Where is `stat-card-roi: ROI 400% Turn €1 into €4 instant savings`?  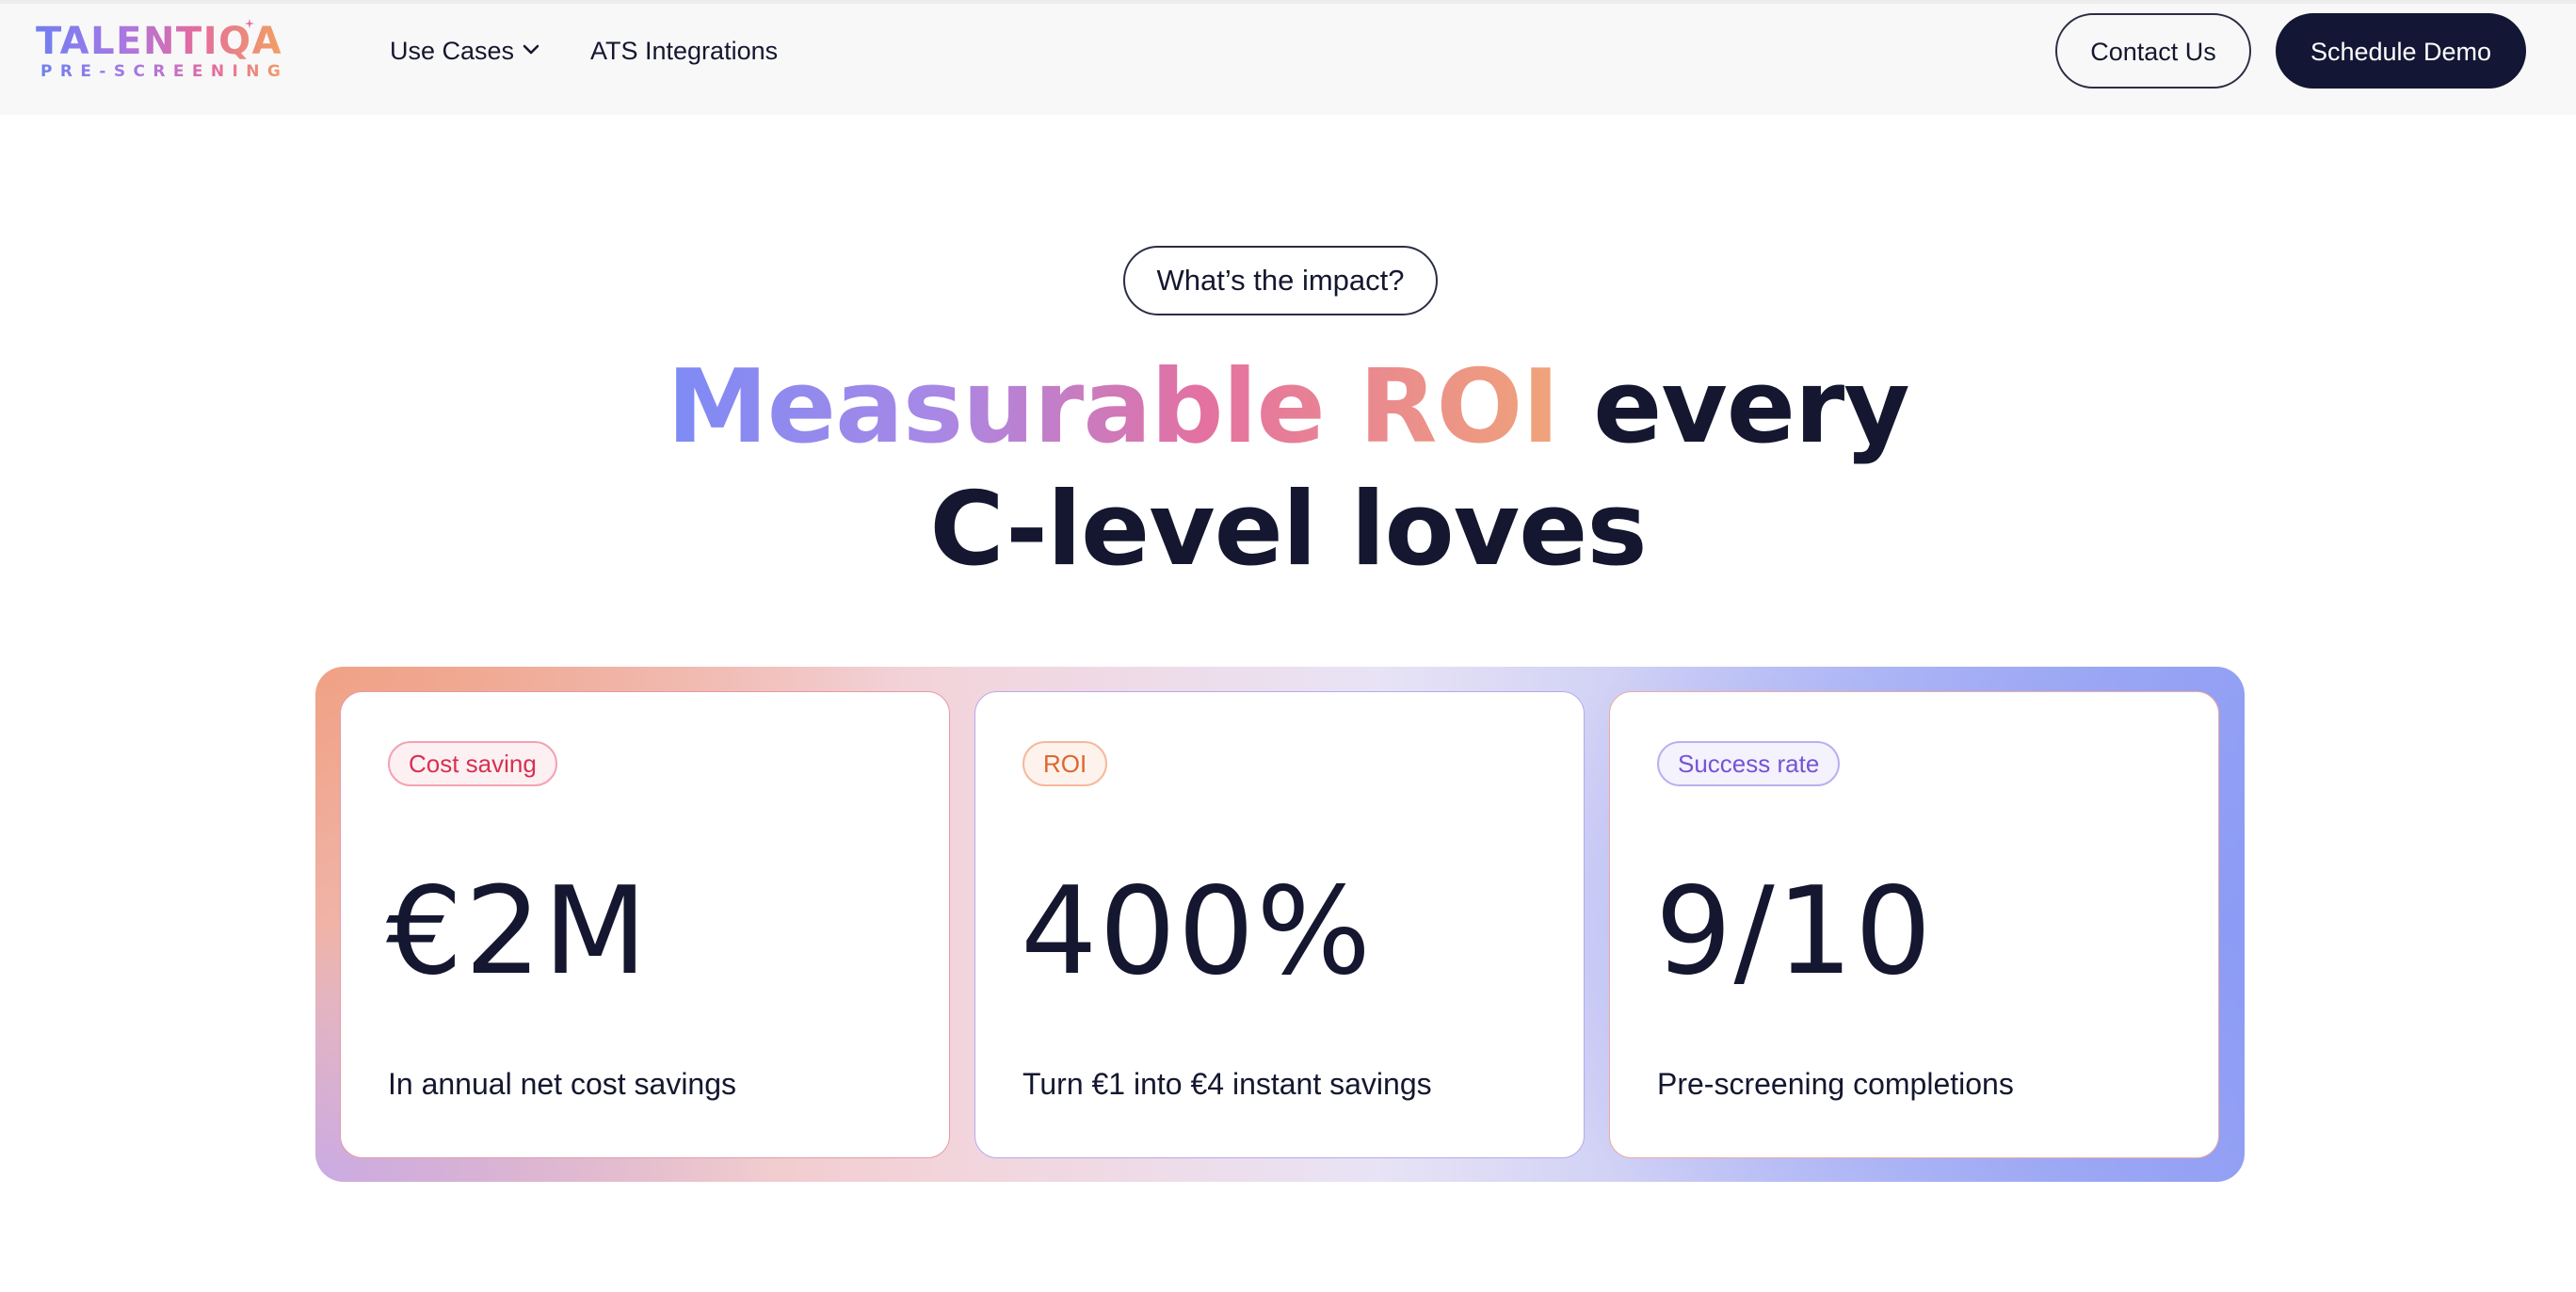 stat-card-roi: ROI 400% Turn €1 into €4 instant savings is located at coordinates (1279, 925).